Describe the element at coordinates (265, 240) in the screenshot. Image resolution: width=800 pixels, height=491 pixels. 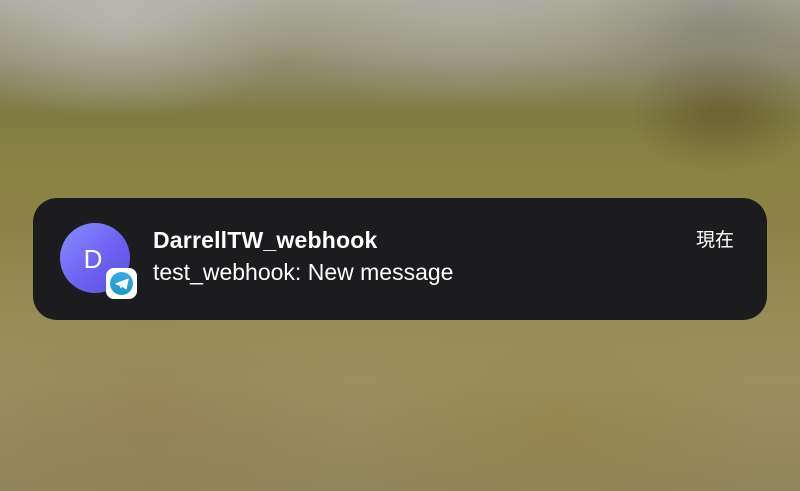
I see `notification-title: DarrellTW_webhook` at that location.